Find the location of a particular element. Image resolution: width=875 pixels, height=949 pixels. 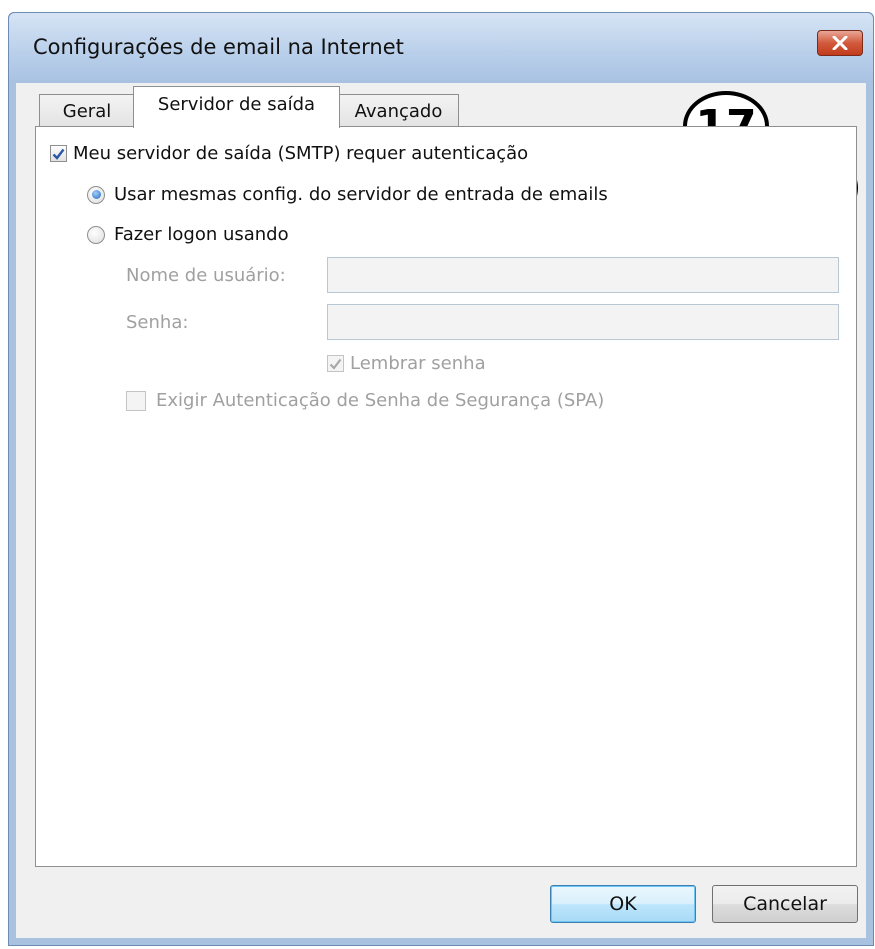

password-label-row: Senha: is located at coordinates (157, 322).